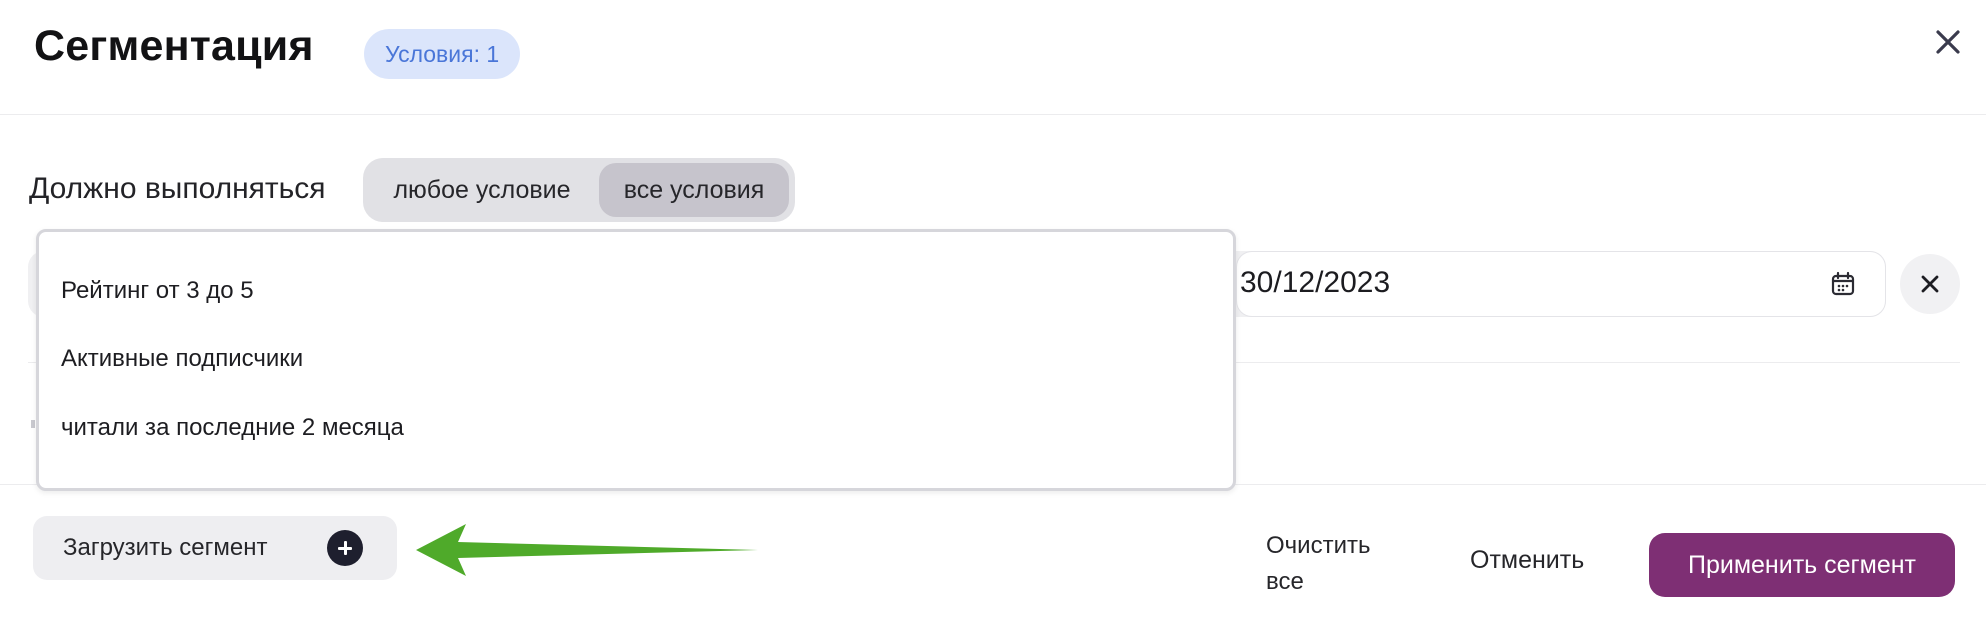 Image resolution: width=1986 pixels, height=628 pixels. I want to click on match-any-option: любое условие, so click(482, 190).